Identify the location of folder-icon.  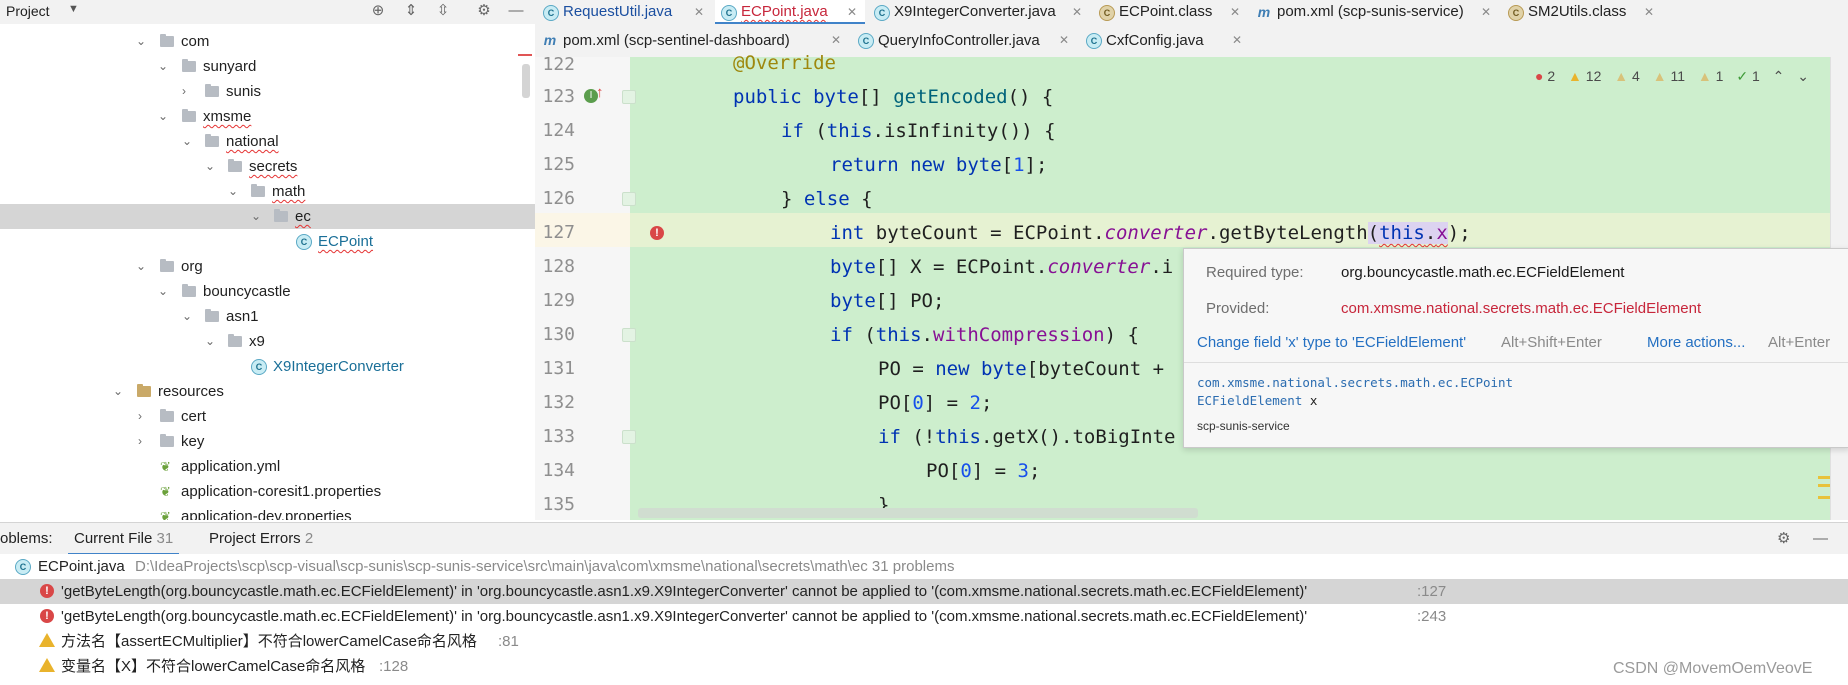
(167, 440).